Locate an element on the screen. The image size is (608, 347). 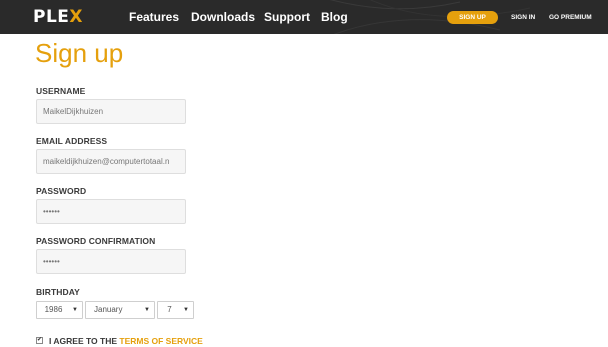
birthday-month-value: January is located at coordinates (108, 309).